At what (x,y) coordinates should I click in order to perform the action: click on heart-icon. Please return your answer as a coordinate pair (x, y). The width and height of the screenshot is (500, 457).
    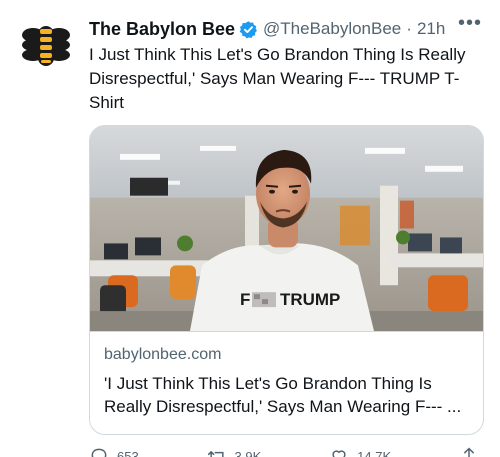
    Looking at the image, I should click on (339, 453).